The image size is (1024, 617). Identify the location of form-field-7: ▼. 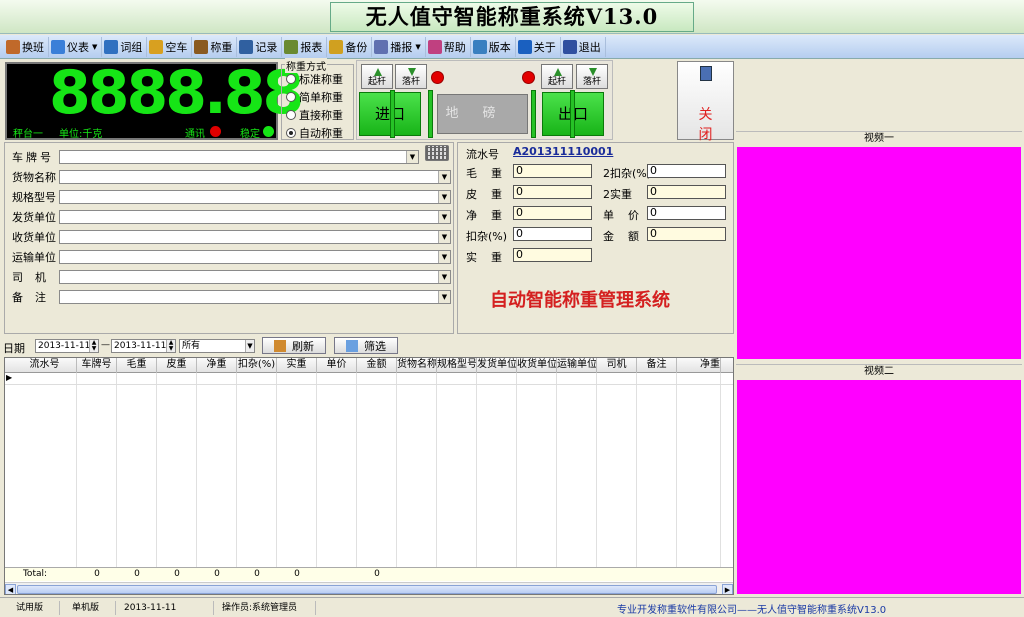
(255, 297).